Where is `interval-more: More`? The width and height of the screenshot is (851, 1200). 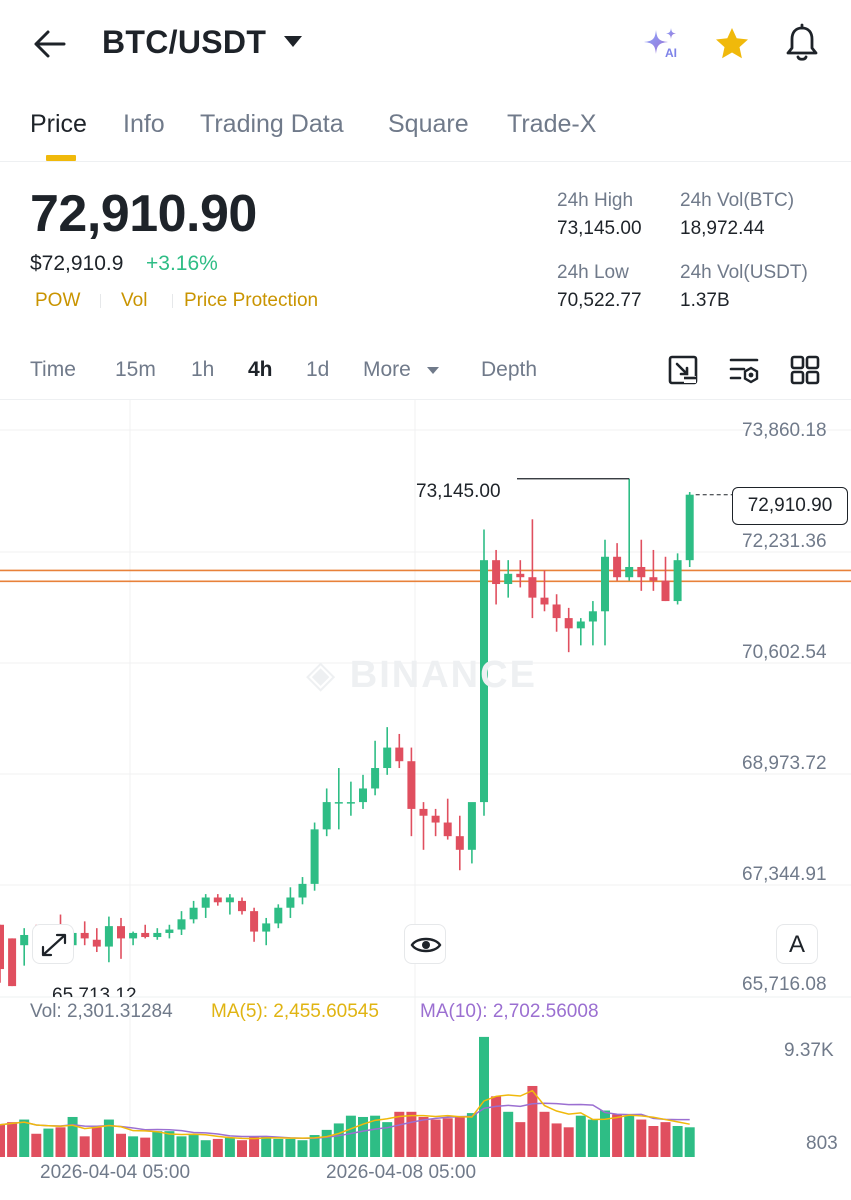
interval-more: More is located at coordinates (387, 370).